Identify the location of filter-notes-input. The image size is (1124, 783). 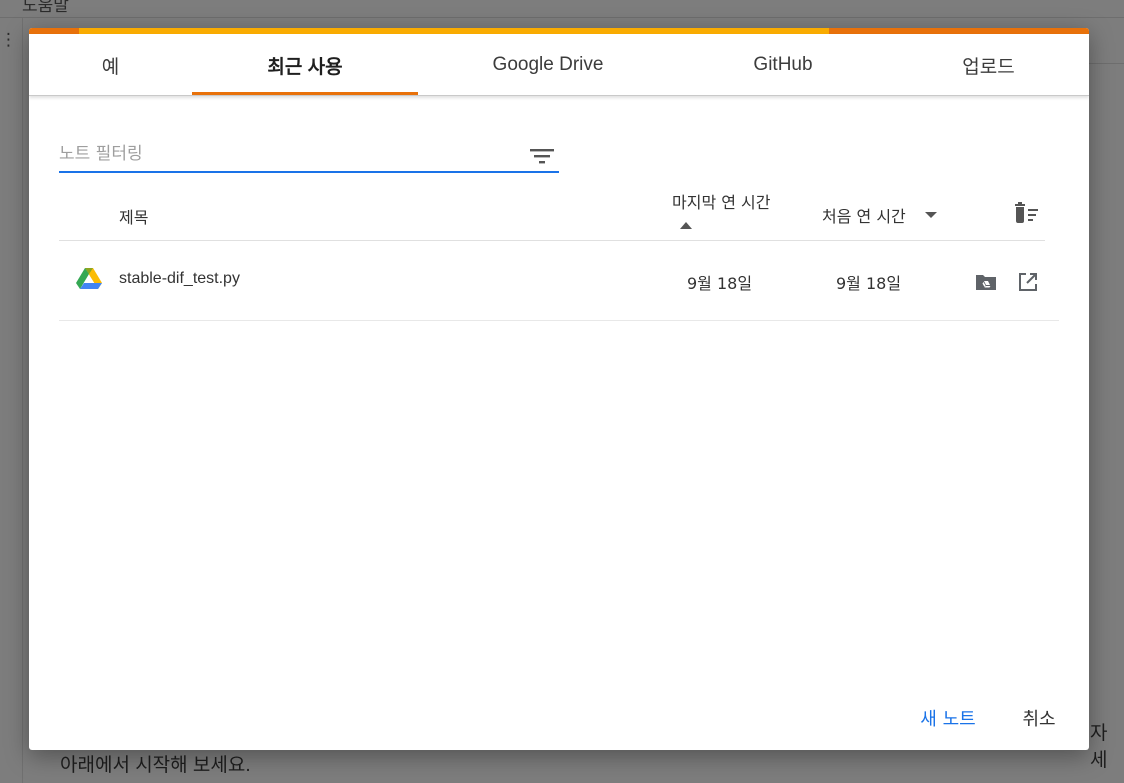
(284, 154).